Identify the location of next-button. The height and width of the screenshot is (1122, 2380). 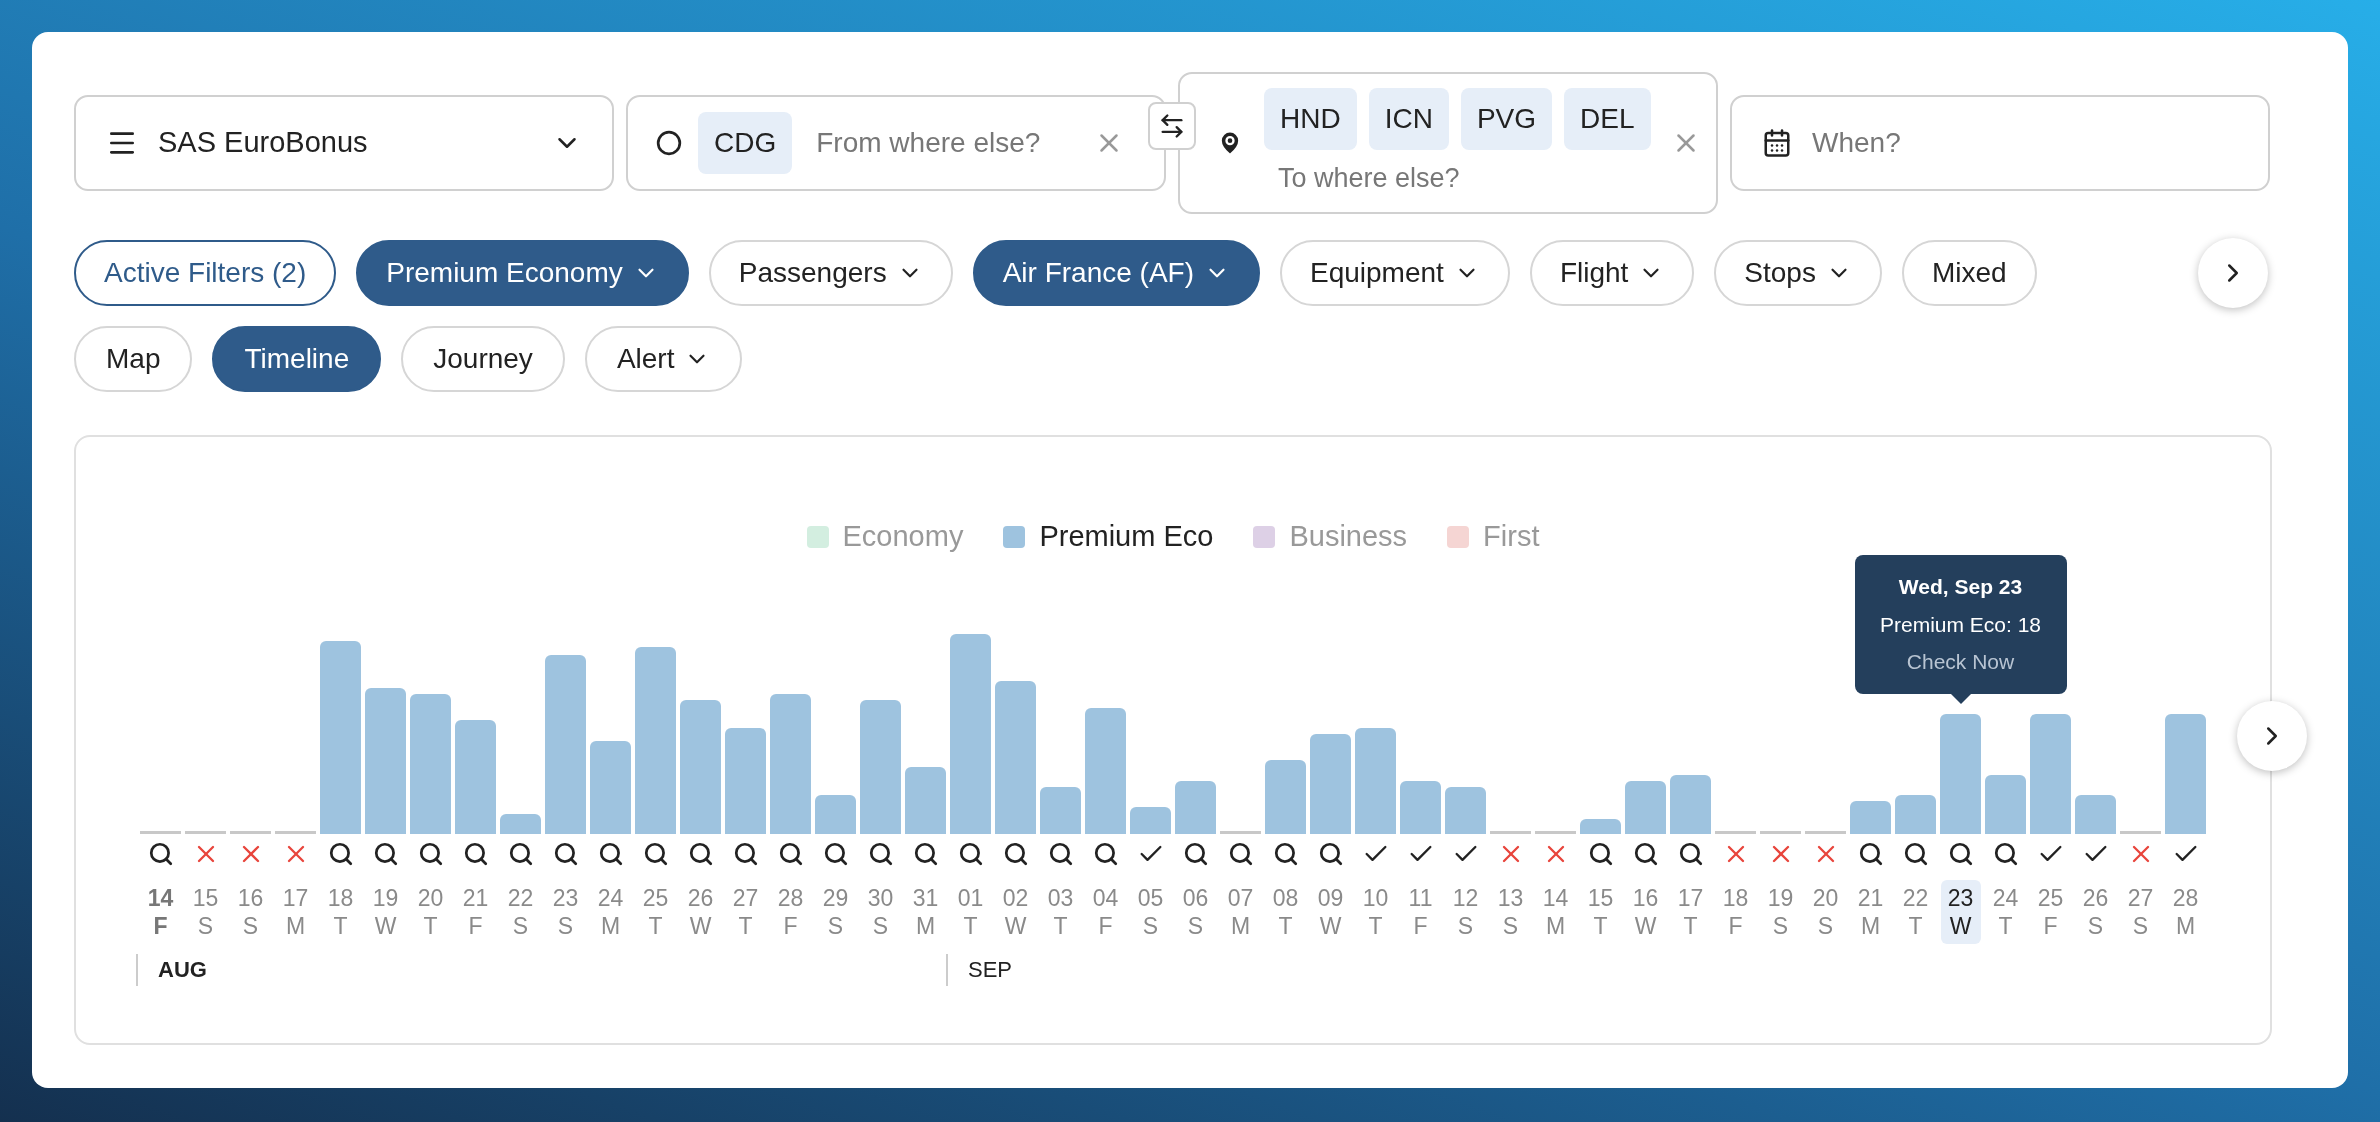
(2272, 736).